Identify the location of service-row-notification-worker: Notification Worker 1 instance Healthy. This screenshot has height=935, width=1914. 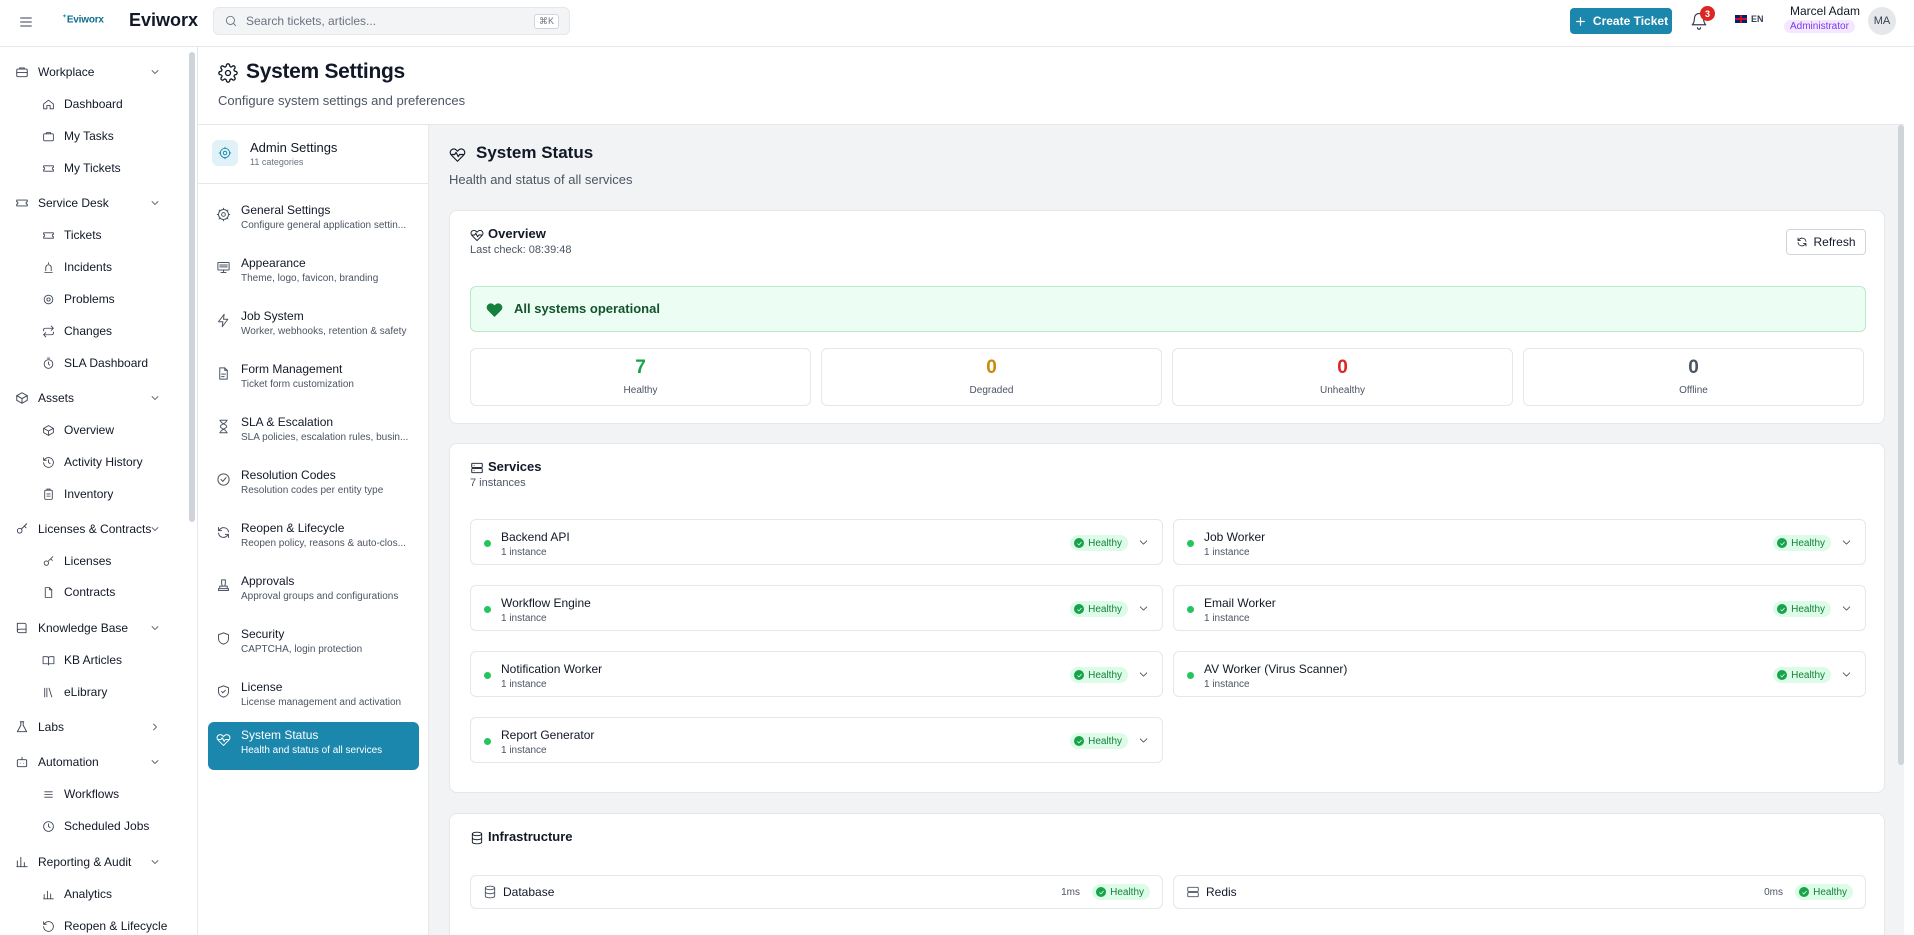
(816, 674).